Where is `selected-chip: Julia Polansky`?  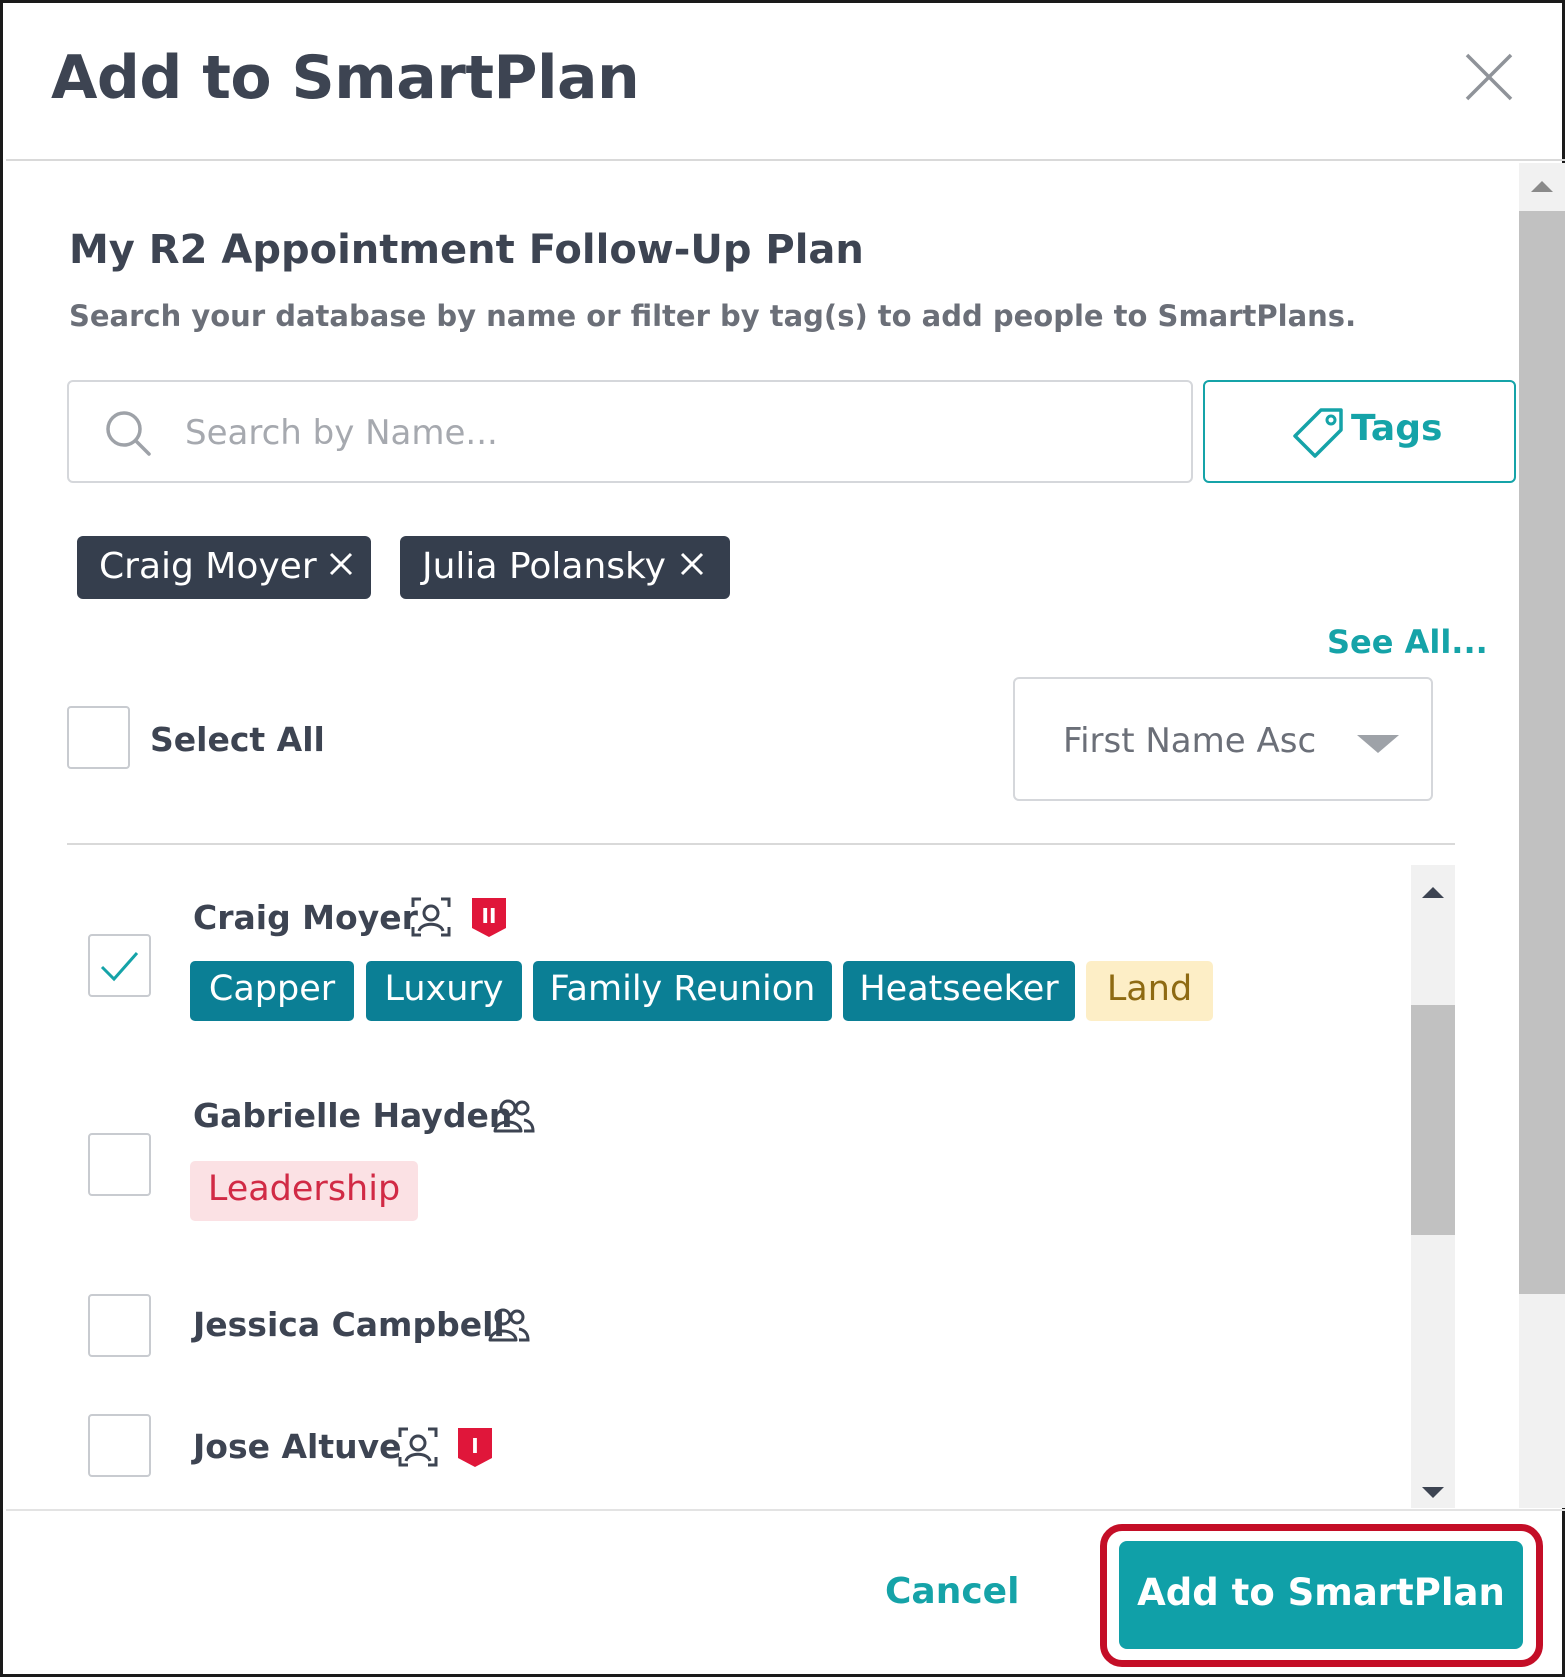
selected-chip: Julia Polansky is located at coordinates (565, 567).